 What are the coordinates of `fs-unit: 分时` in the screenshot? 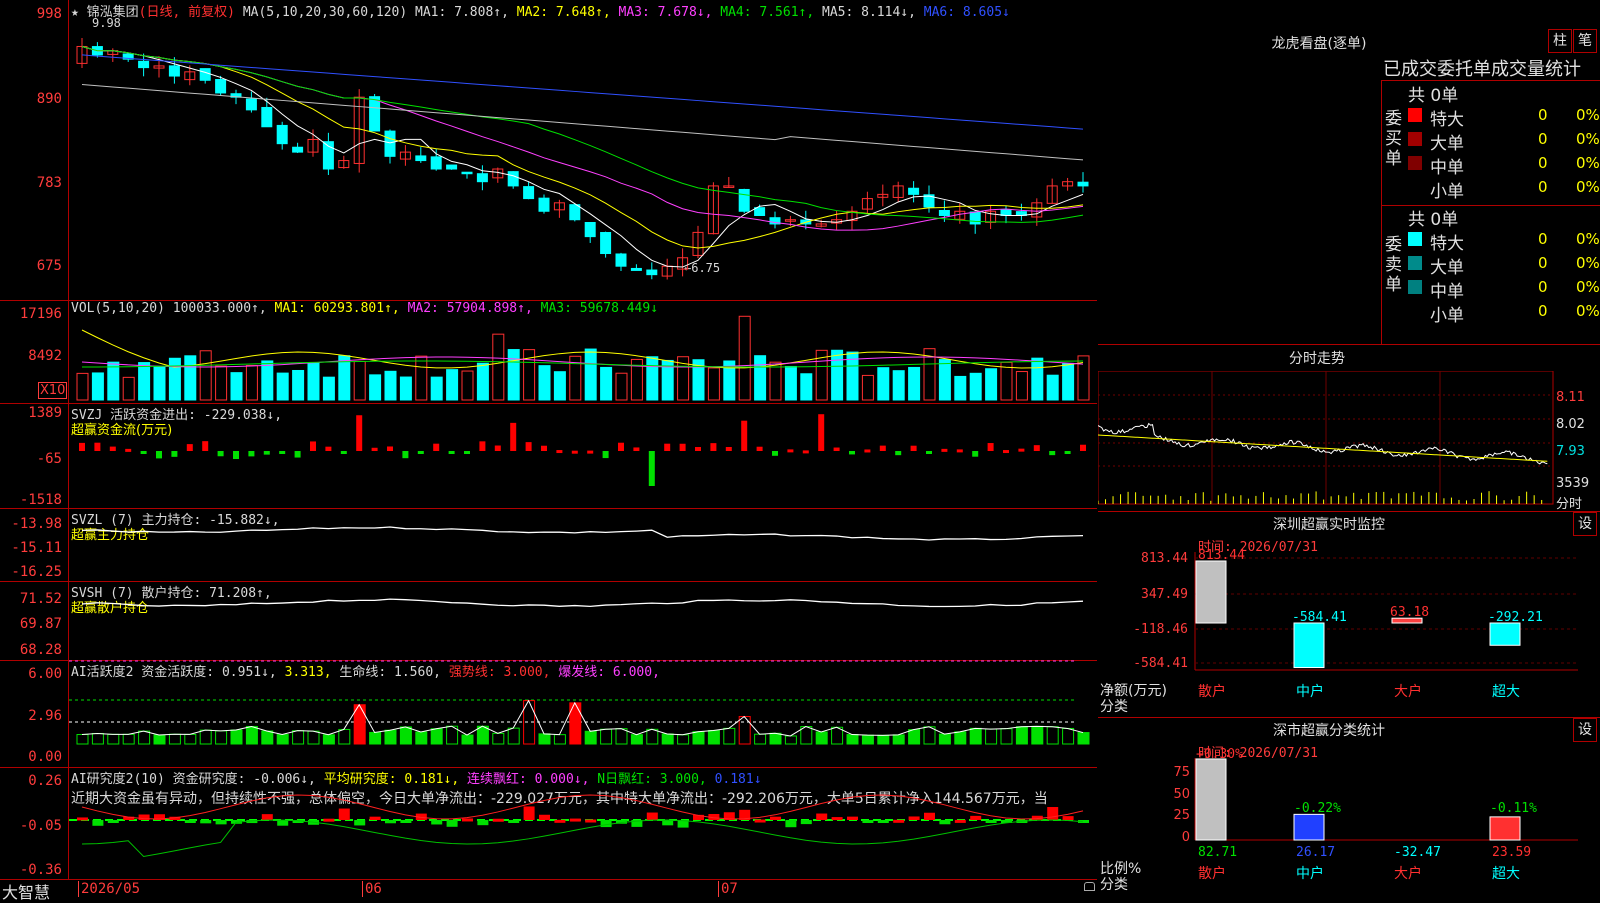 It's located at (1569, 504).